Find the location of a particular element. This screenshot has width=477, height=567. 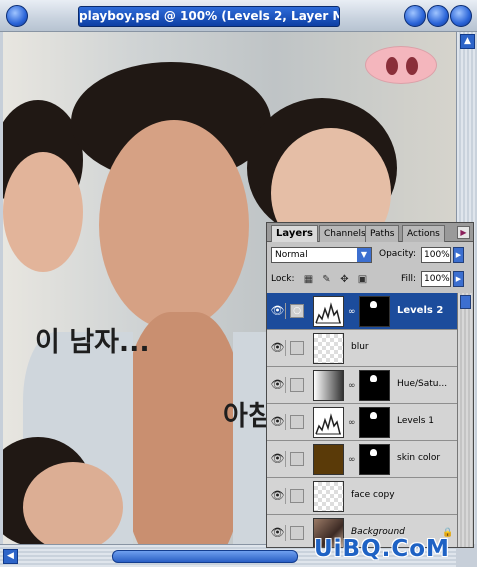

scroll-up-arrow-icon: ▲ is located at coordinates (467, 41).